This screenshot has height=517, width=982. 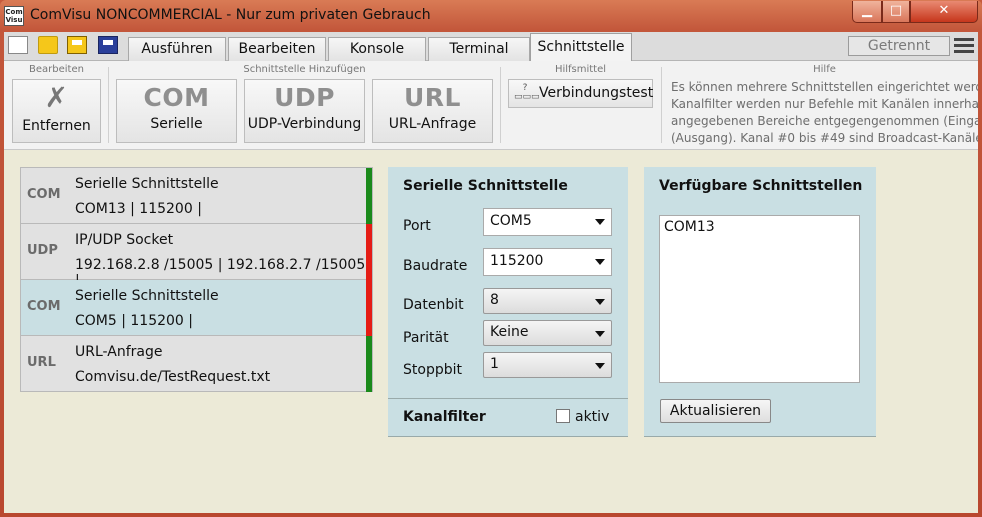 What do you see at coordinates (479, 49) in the screenshot?
I see `tab-terminal: Terminal` at bounding box center [479, 49].